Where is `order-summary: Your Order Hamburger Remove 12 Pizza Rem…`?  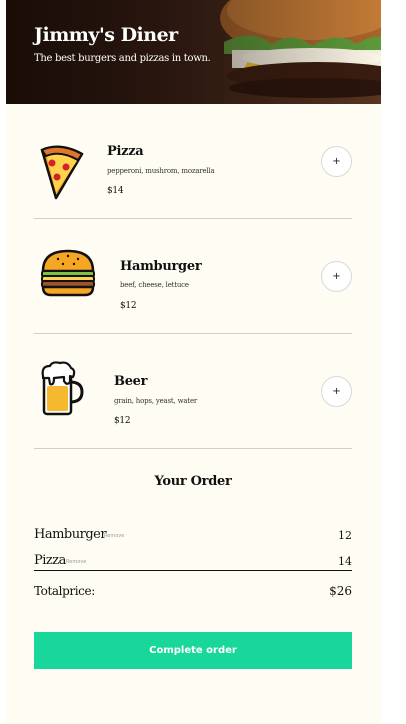
order-summary: Your Order Hamburger Remove 12 Pizza Rem… is located at coordinates (193, 529).